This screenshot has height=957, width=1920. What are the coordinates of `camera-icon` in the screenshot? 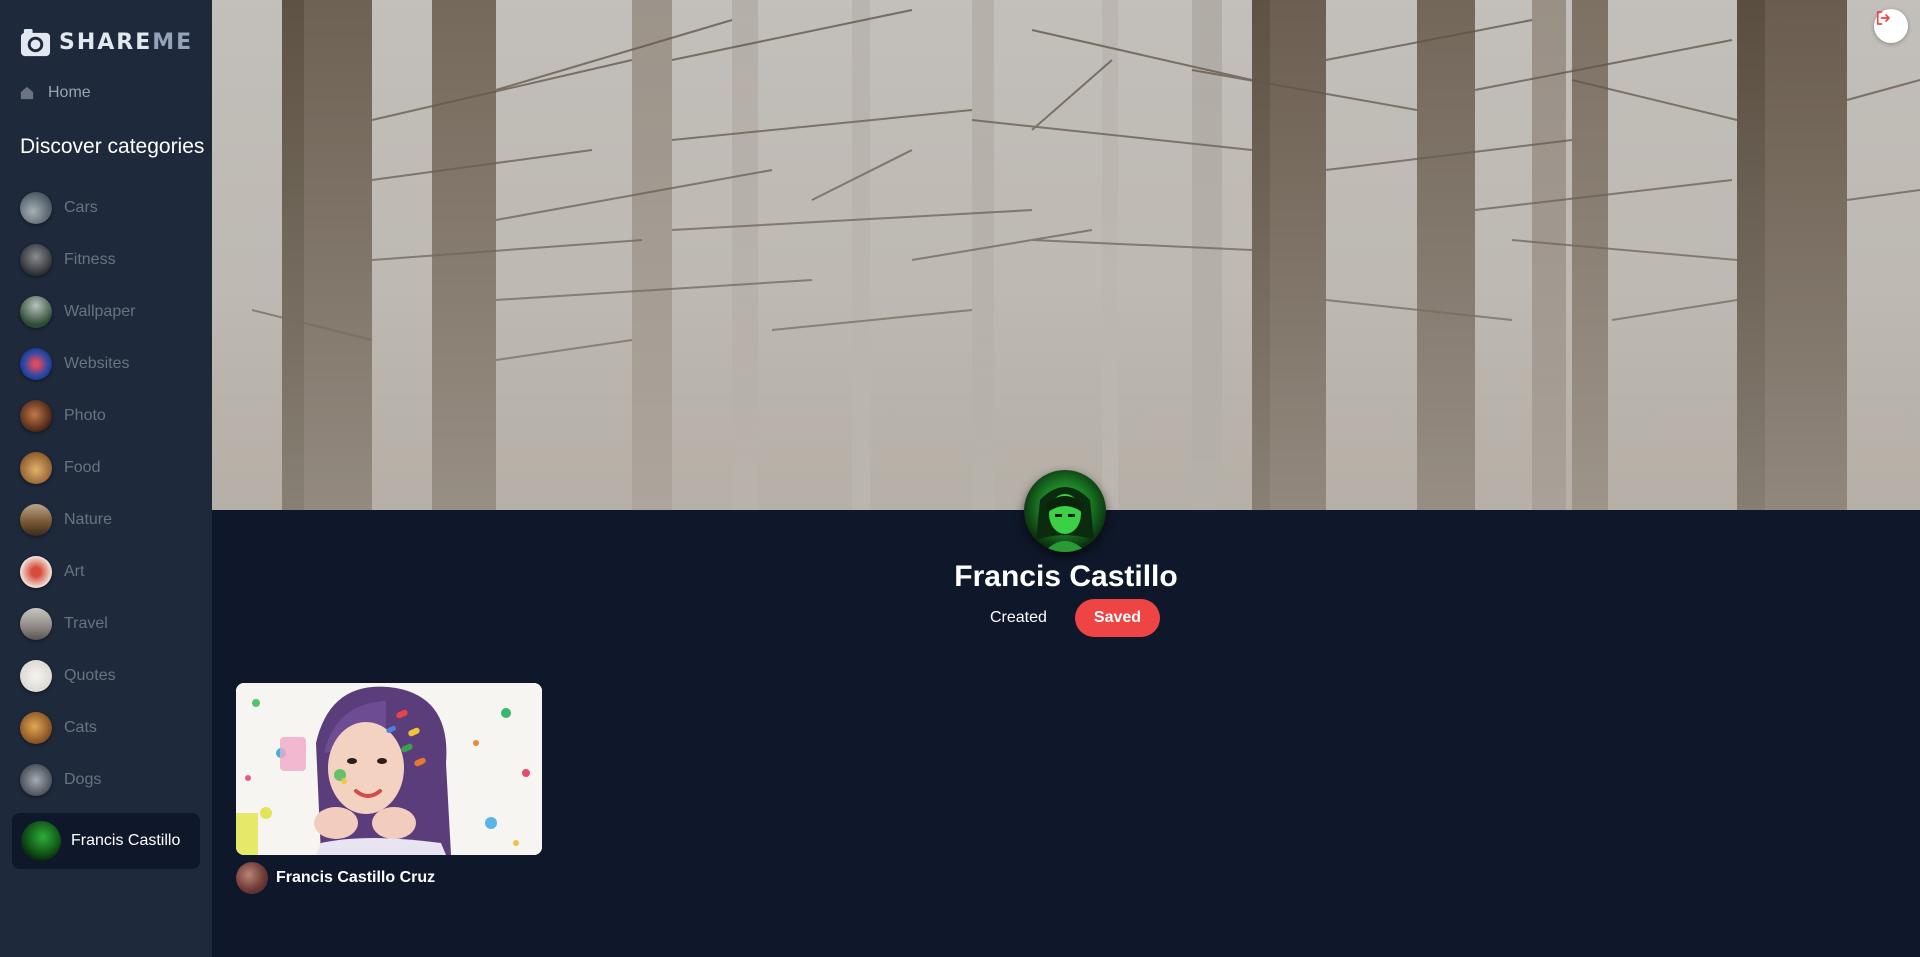 It's located at (35, 42).